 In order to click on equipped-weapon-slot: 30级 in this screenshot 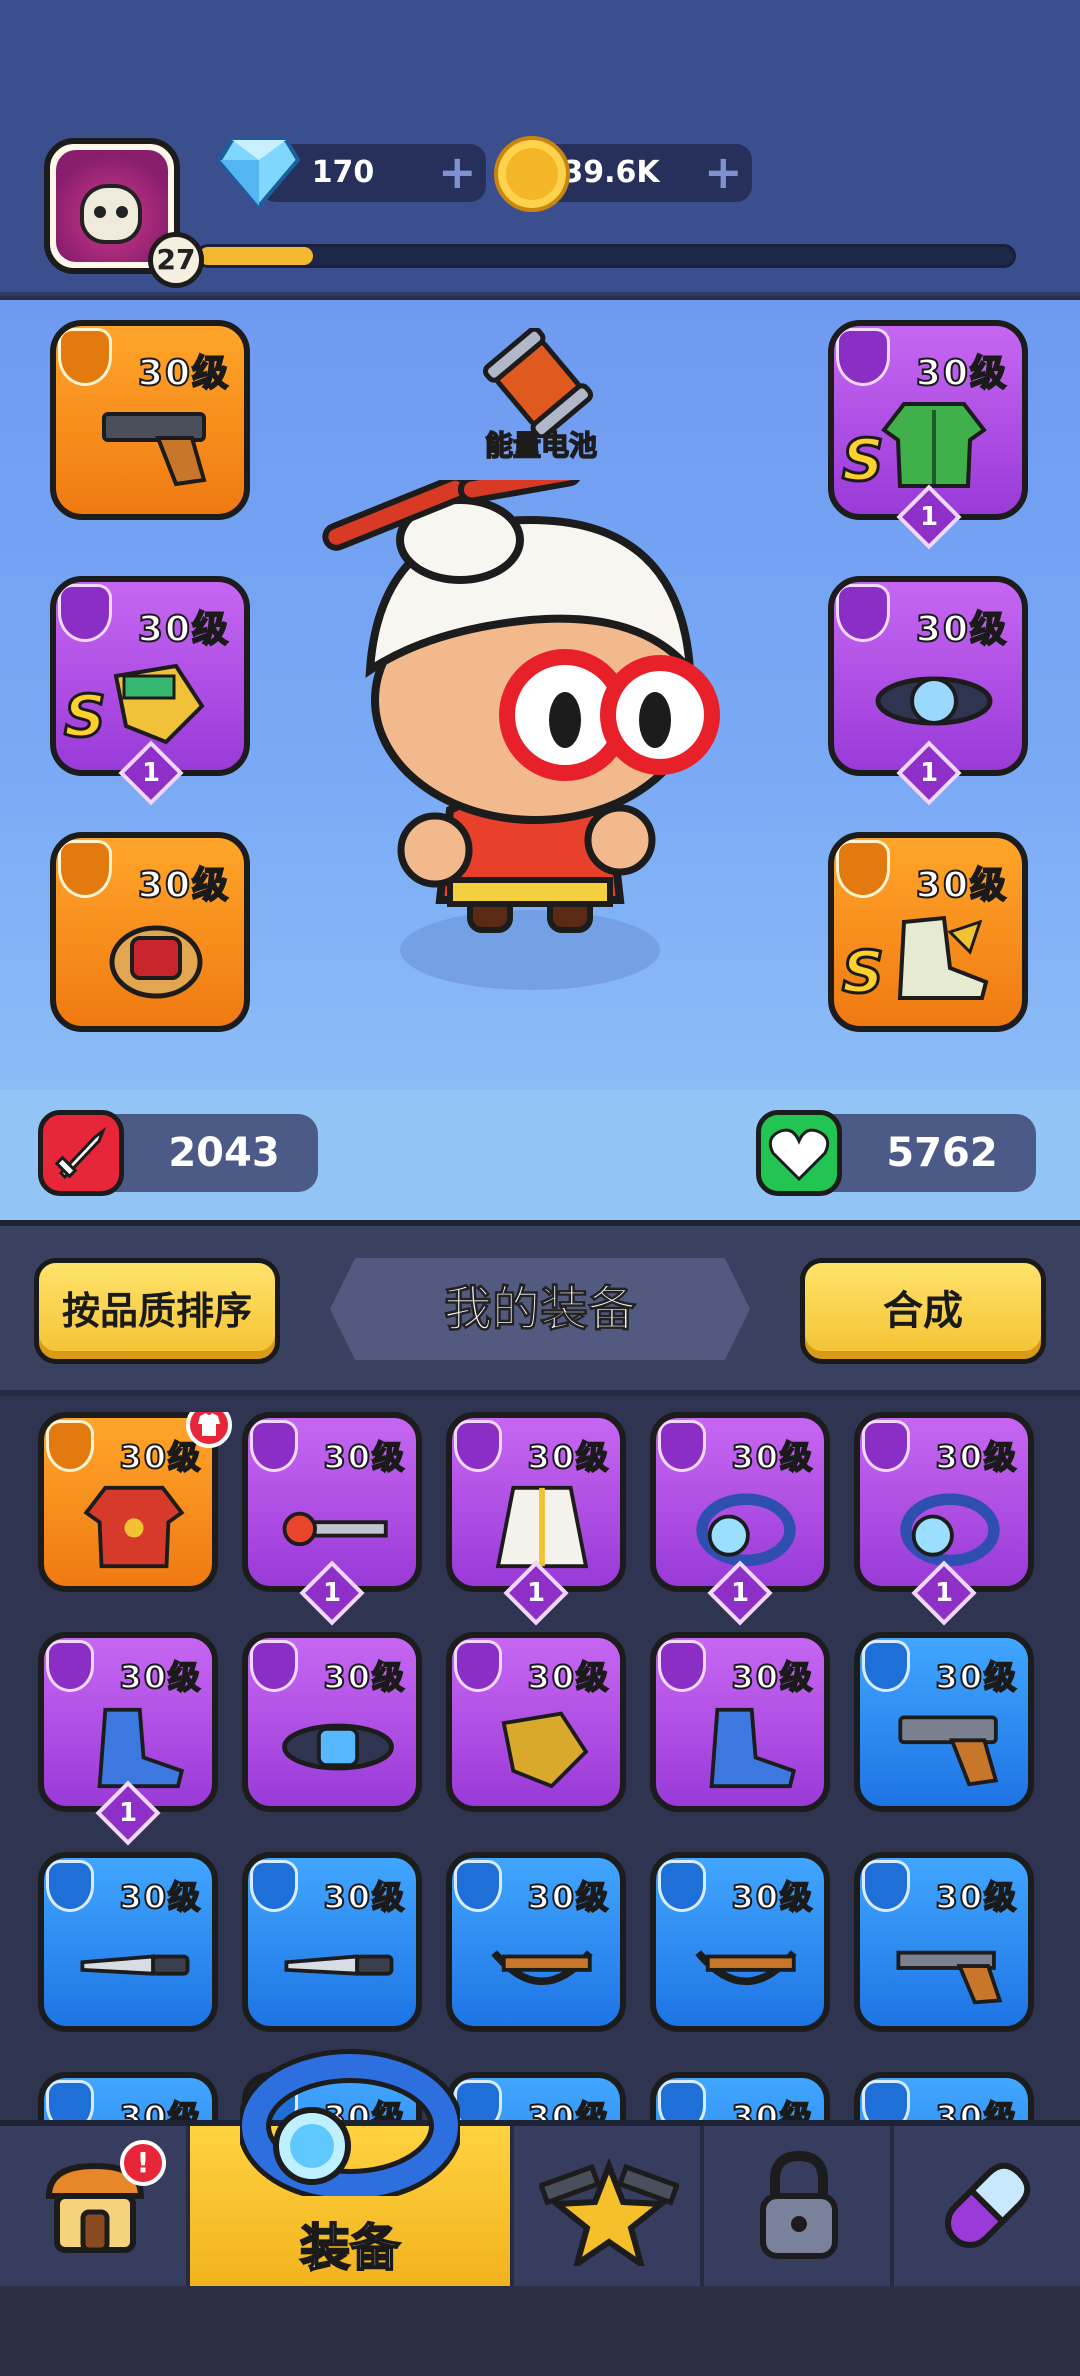, I will do `click(150, 420)`.